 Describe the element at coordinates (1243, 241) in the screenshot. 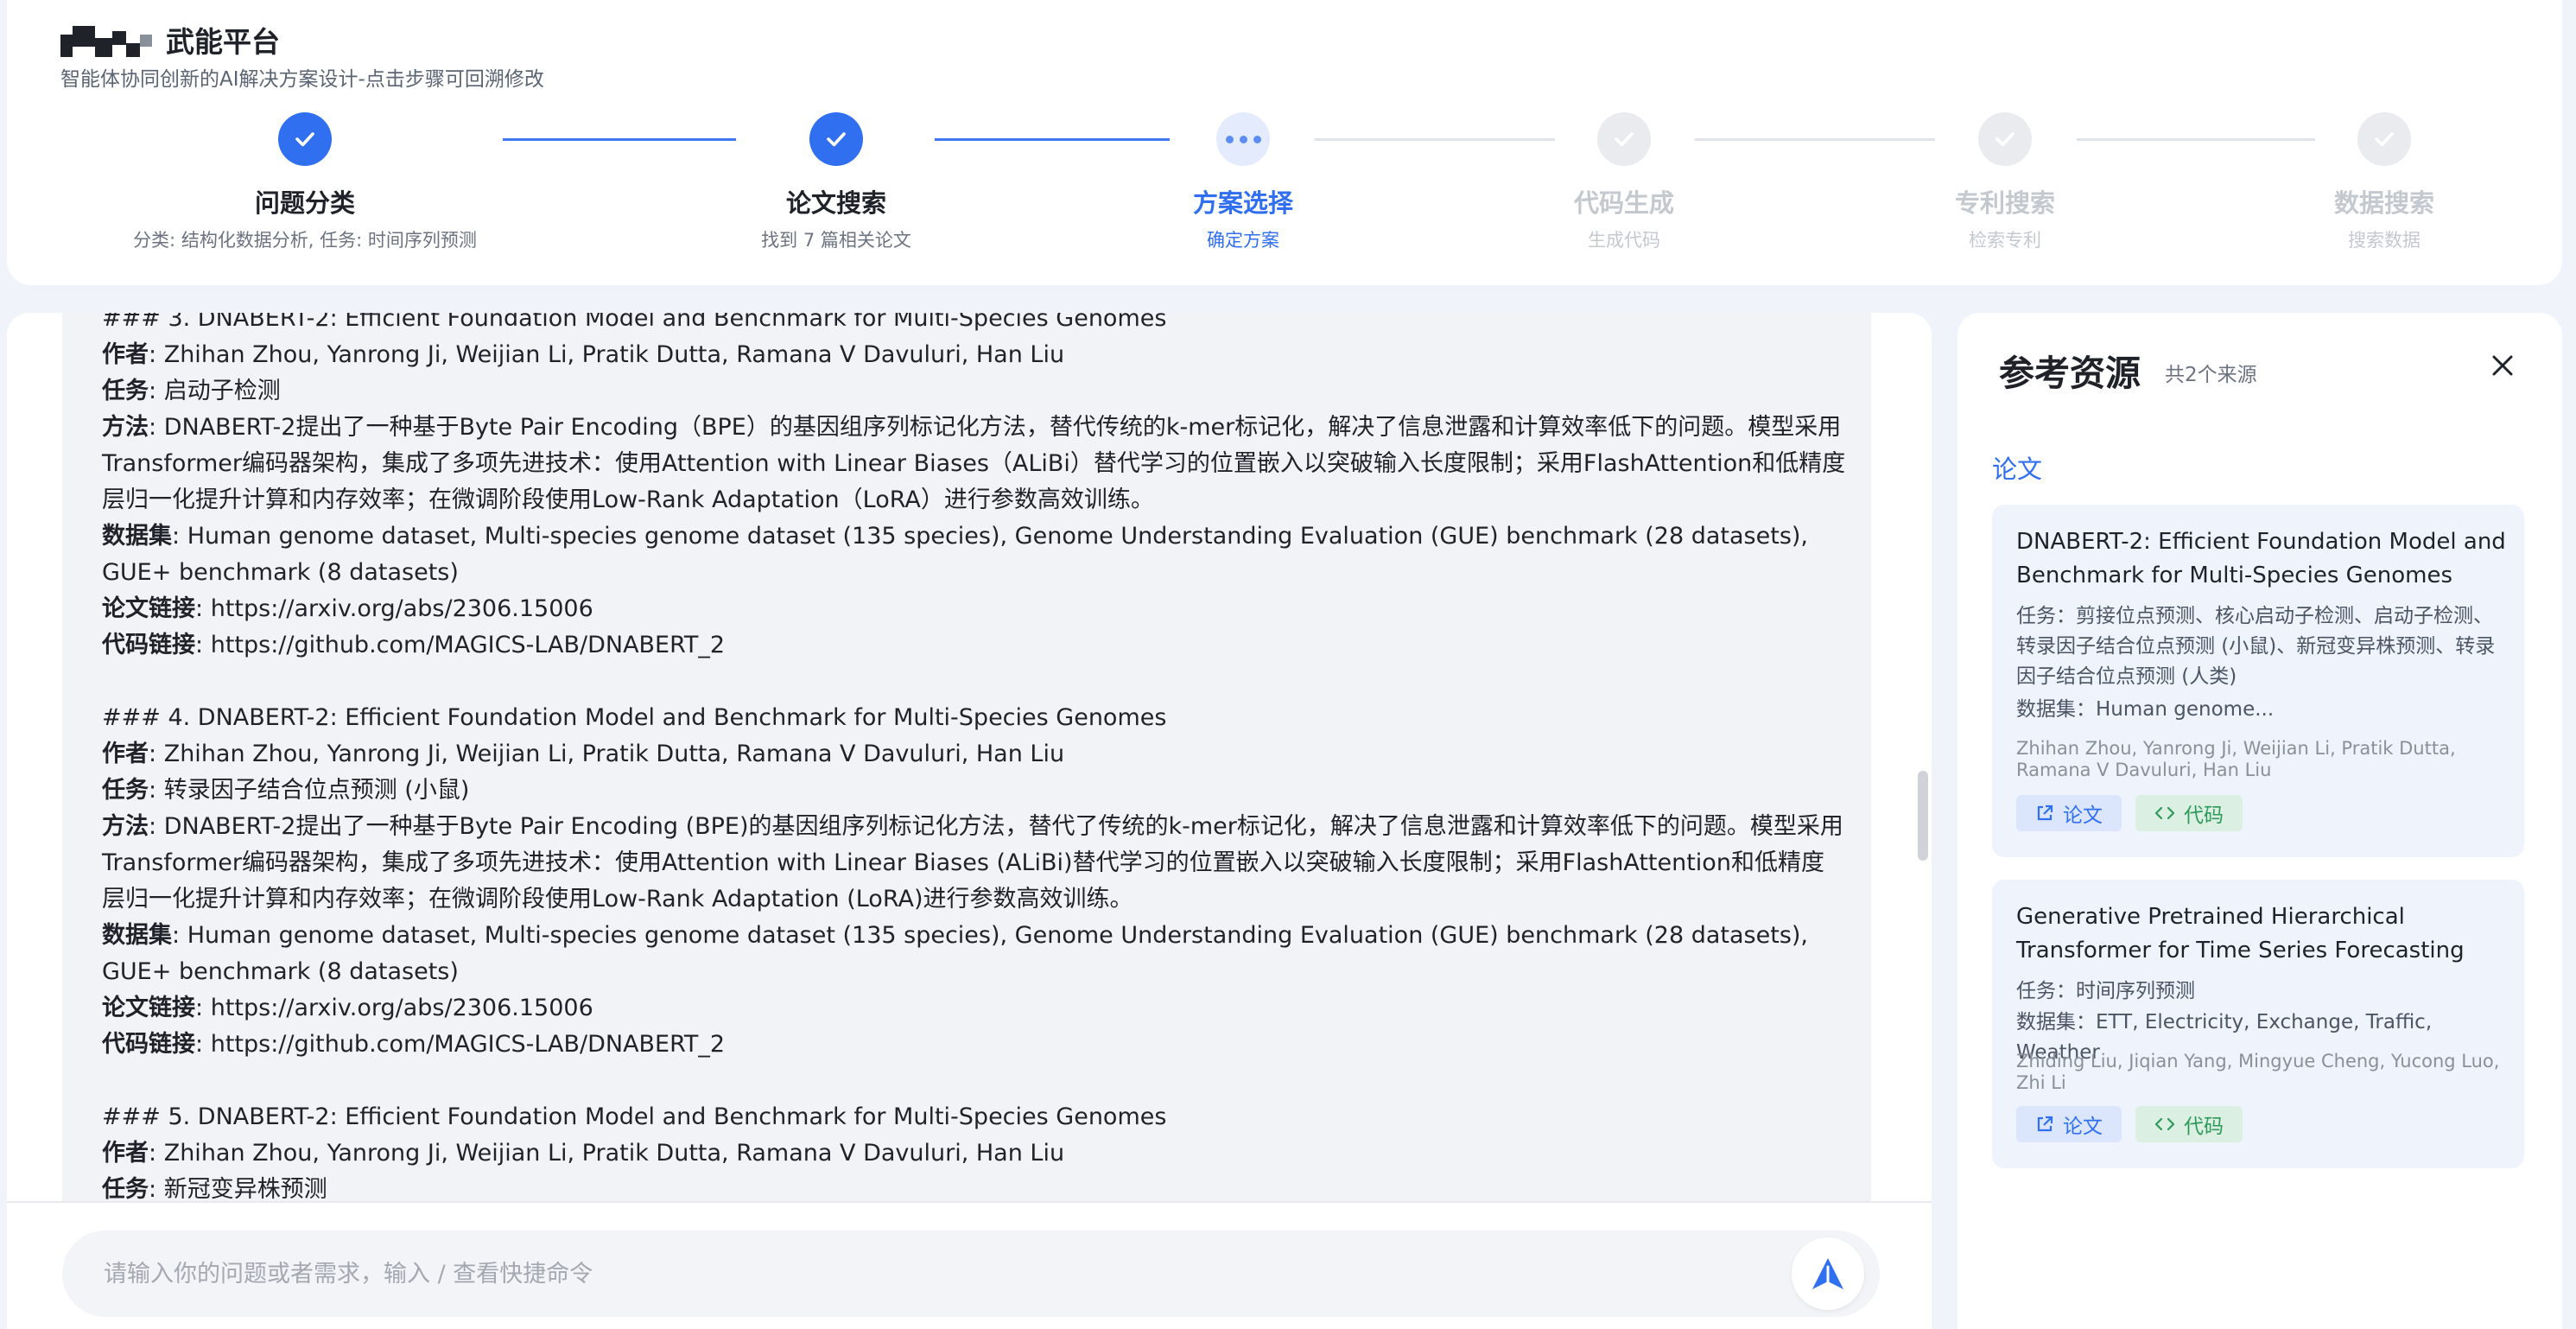

I see `step-desc: 确定方案` at that location.